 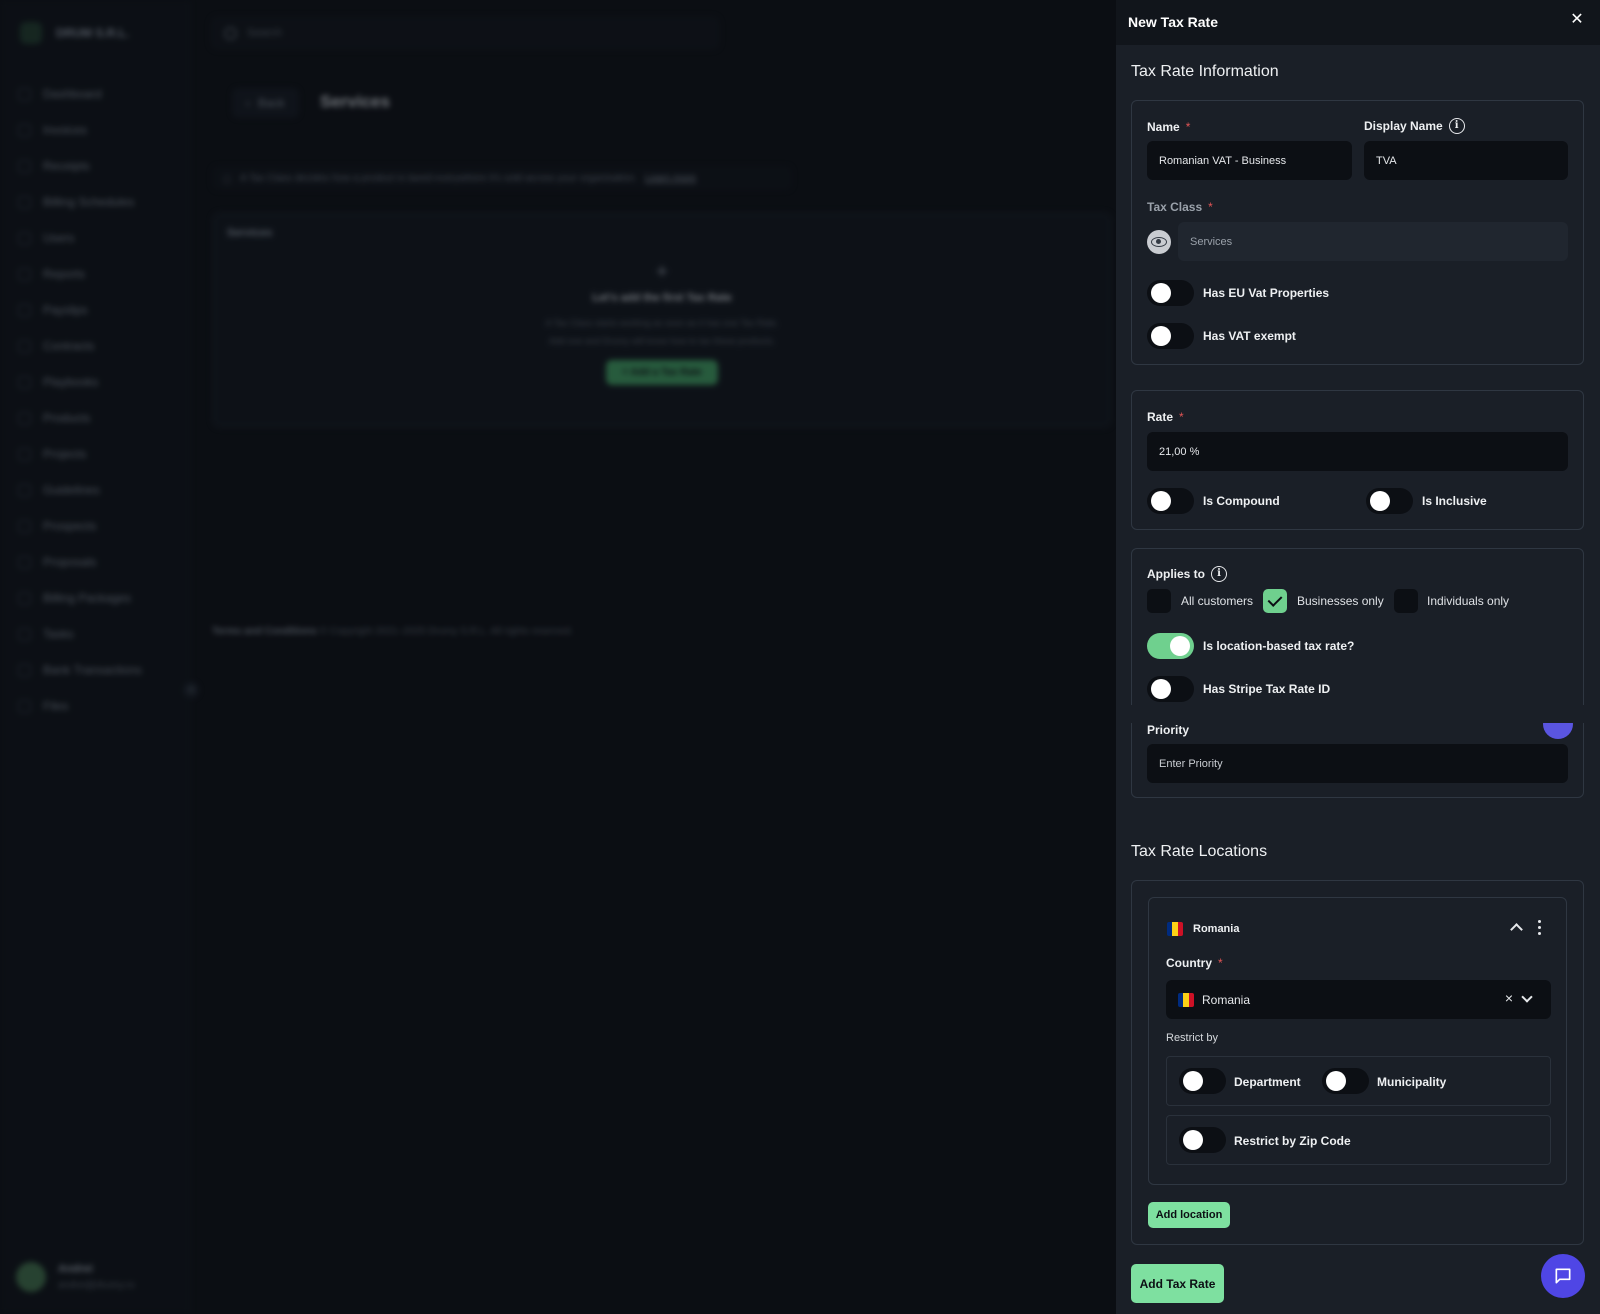 What do you see at coordinates (1210, 207) in the screenshot?
I see `required-mark: *` at bounding box center [1210, 207].